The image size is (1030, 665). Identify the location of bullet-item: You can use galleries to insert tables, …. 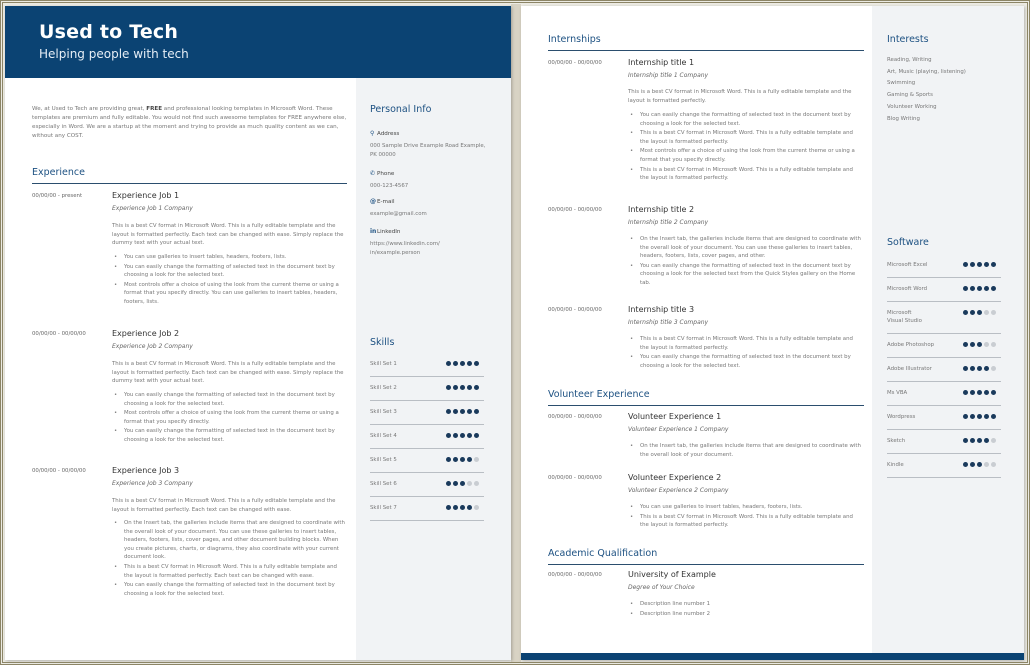
(745, 507).